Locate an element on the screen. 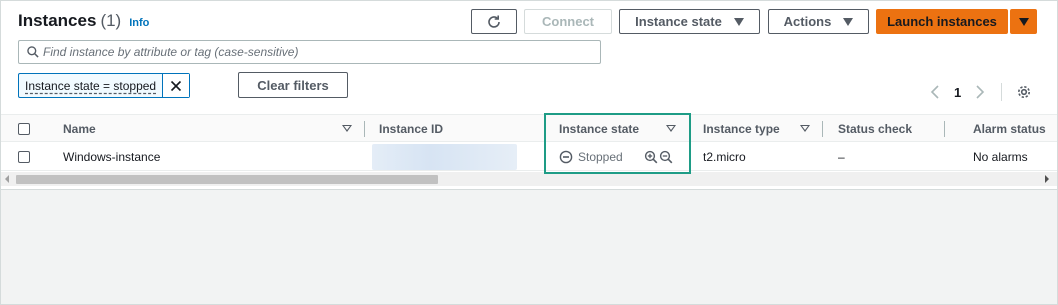 The height and width of the screenshot is (305, 1058). zoom-controls is located at coordinates (658, 156).